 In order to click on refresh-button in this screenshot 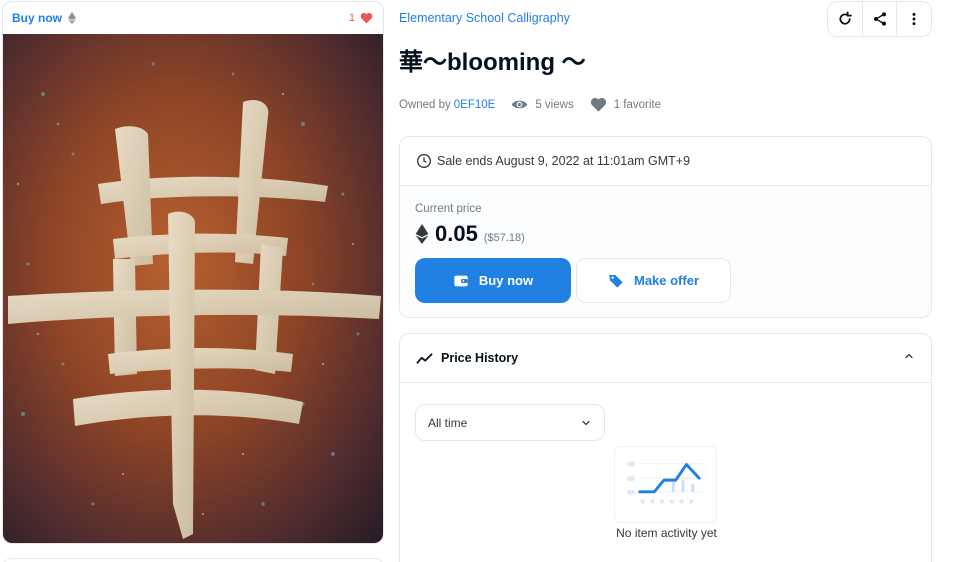, I will do `click(845, 19)`.